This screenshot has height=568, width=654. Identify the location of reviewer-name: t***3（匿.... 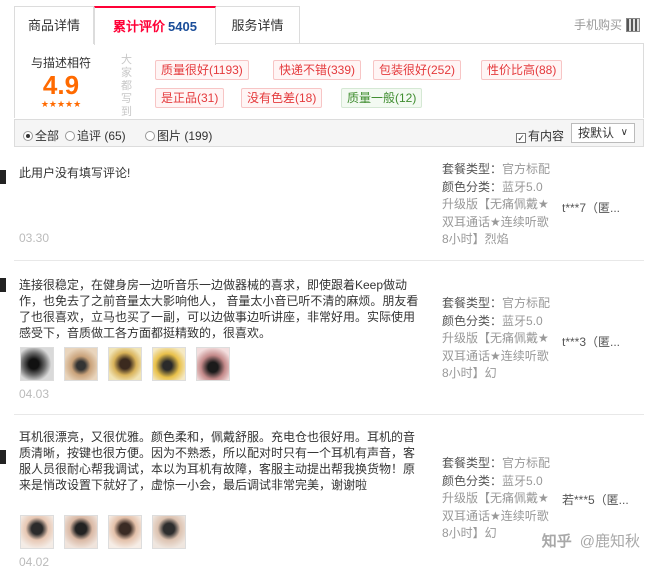
(591, 342).